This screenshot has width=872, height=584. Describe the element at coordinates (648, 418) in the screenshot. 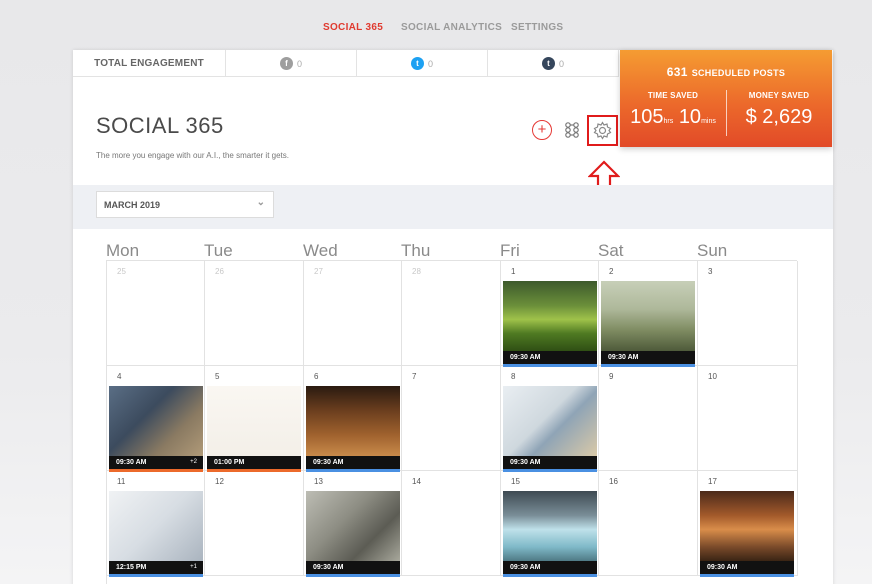

I see `calendar-day-cell: 9` at that location.